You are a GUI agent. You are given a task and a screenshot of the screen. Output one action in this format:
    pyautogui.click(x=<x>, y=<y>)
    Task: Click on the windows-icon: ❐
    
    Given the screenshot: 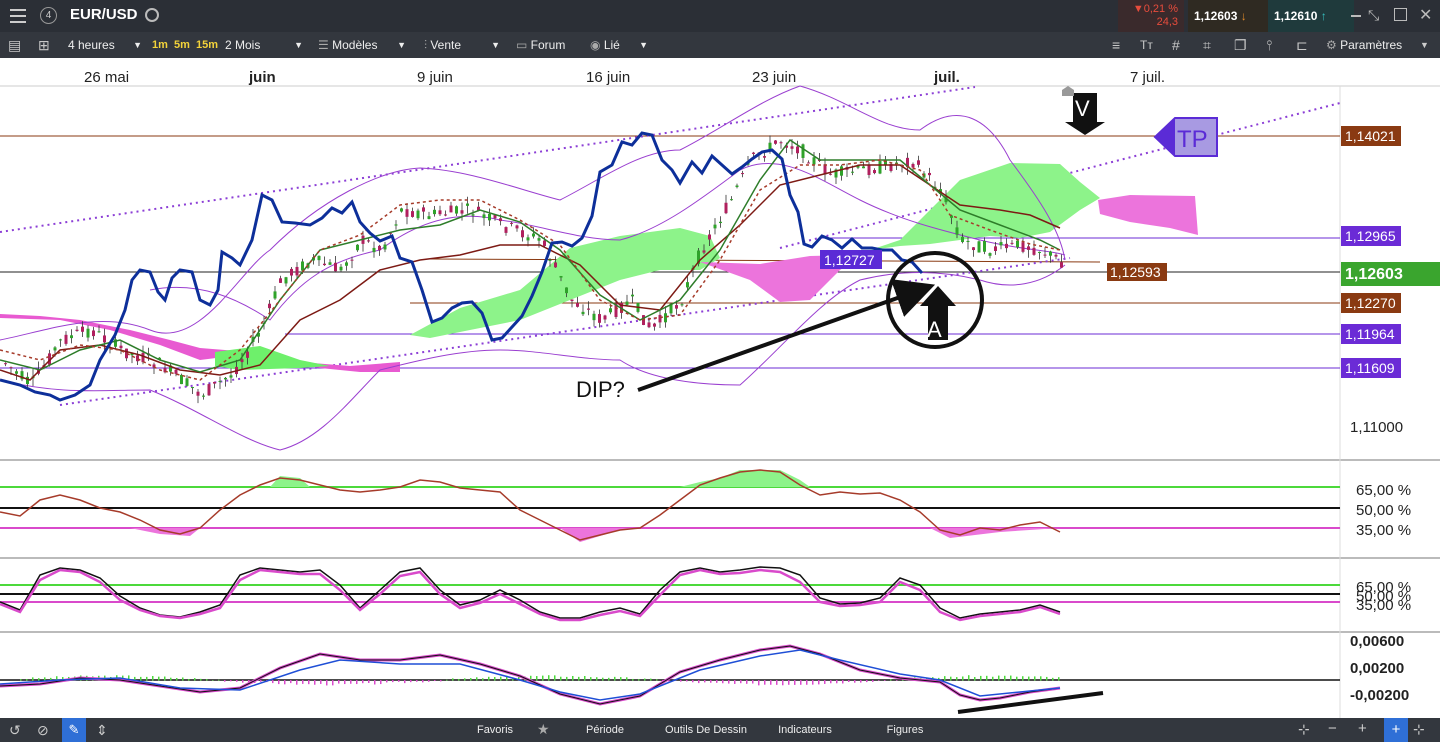 What is the action you would take?
    pyautogui.click(x=1240, y=45)
    